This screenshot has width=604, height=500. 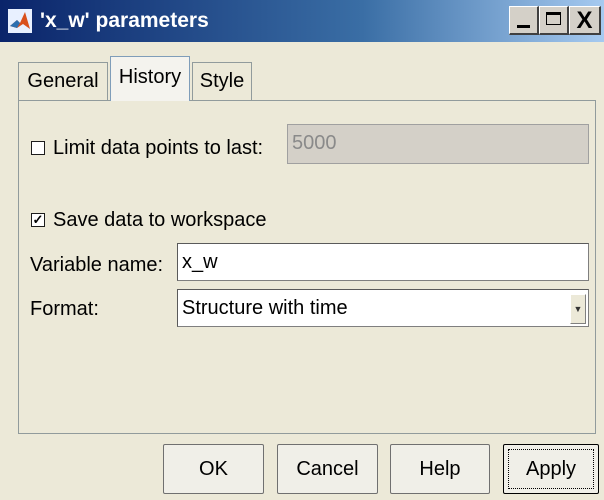 I want to click on window-title: 'x_w' parameters, so click(x=124, y=20).